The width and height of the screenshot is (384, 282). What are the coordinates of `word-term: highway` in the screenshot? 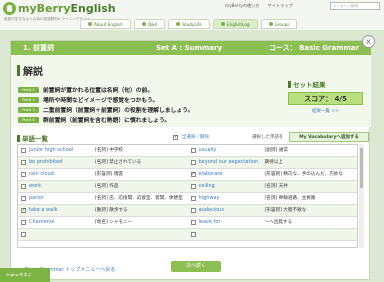 It's located at (232, 198).